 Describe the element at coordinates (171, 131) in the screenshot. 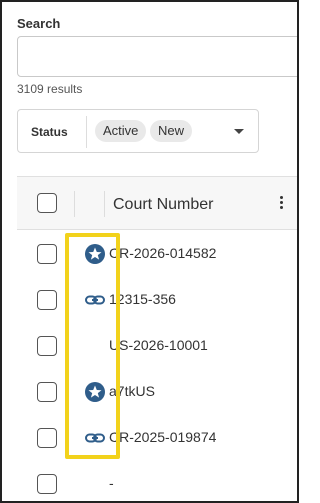

I see `chip-new: New` at that location.